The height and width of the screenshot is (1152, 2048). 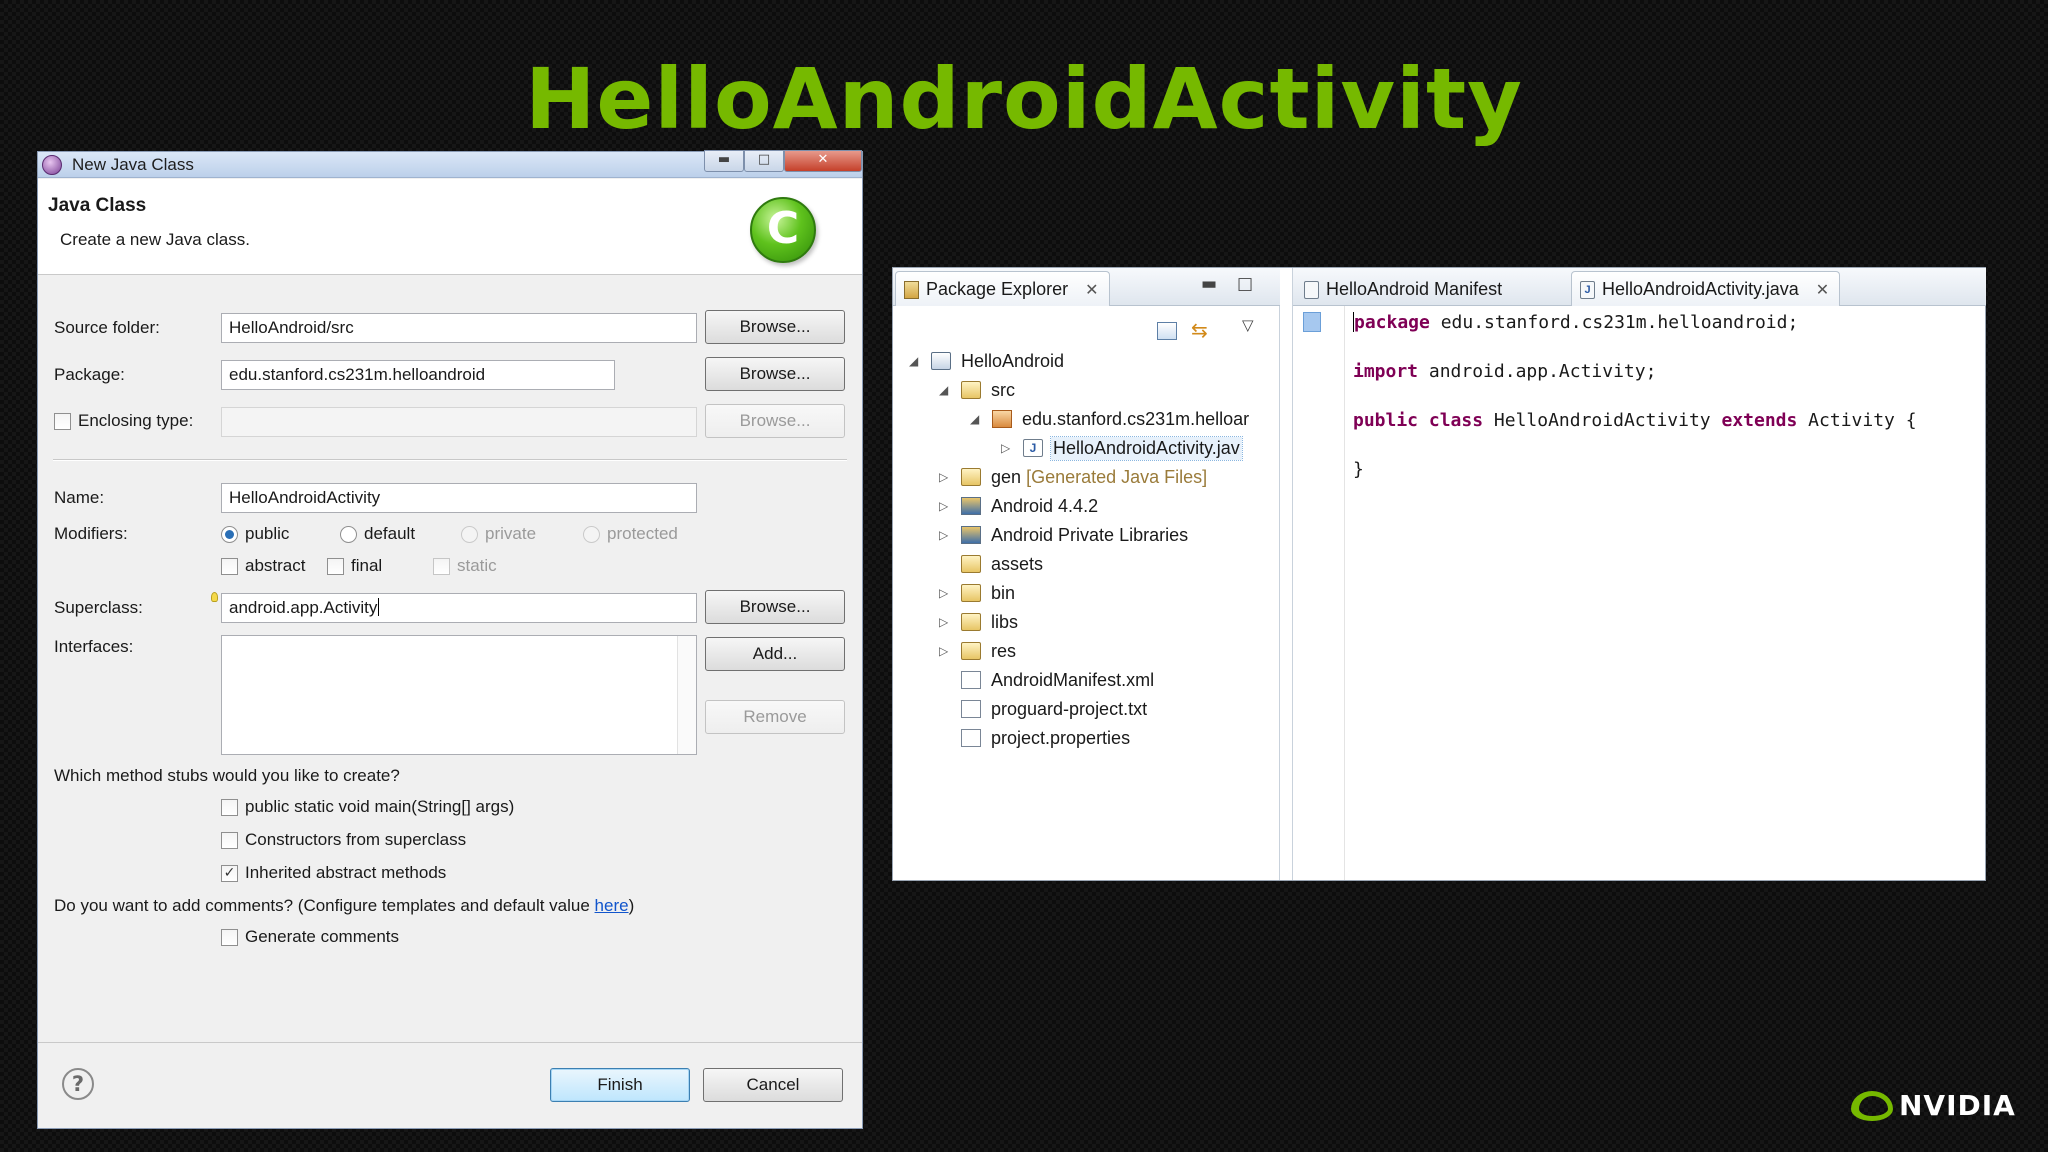 What do you see at coordinates (1311, 290) in the screenshot?
I see `manifest-file-icon` at bounding box center [1311, 290].